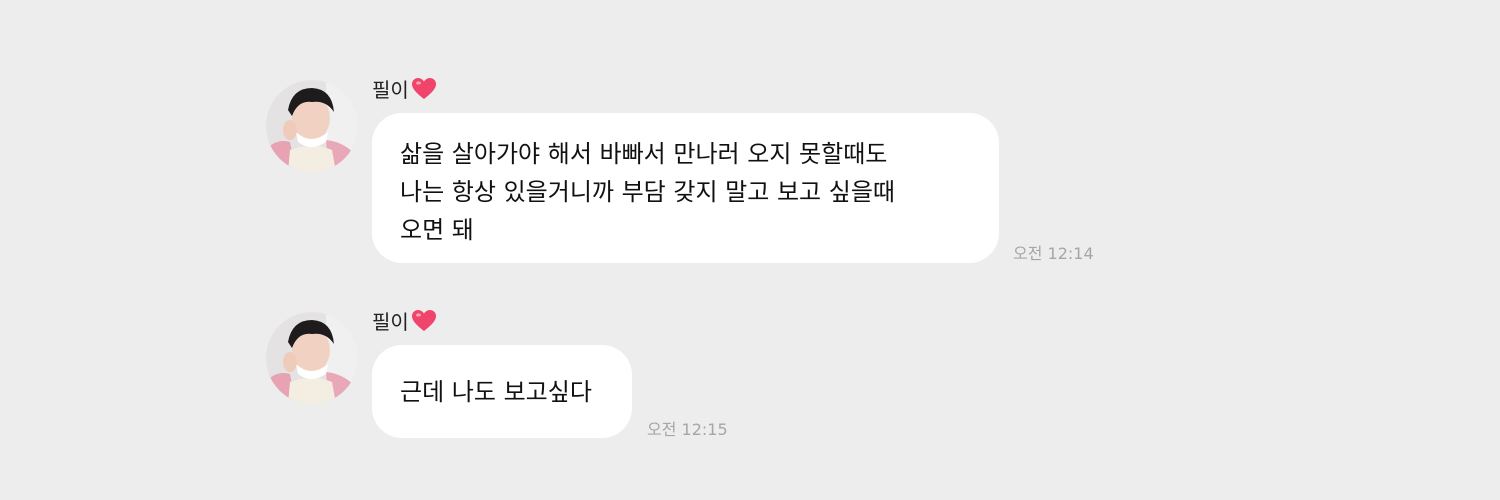  What do you see at coordinates (644, 154) in the screenshot?
I see `message-line: 삶을 살아가야 해서 바빠서 만나러 오지 못할때도` at bounding box center [644, 154].